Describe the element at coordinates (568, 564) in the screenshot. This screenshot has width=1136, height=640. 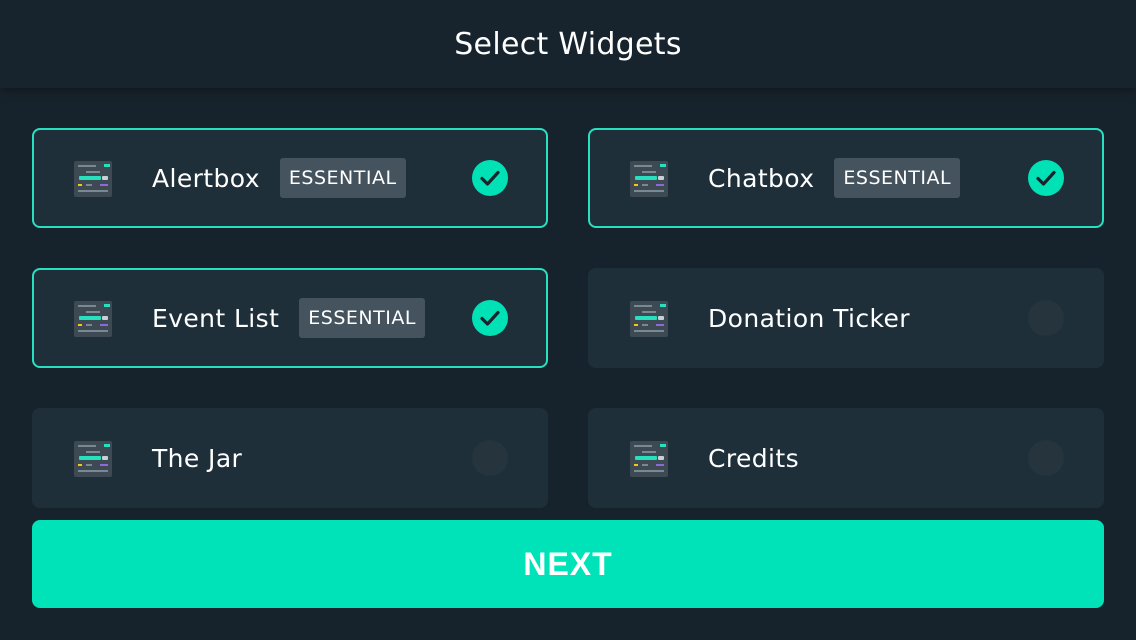
I see `next-button: NEXT` at that location.